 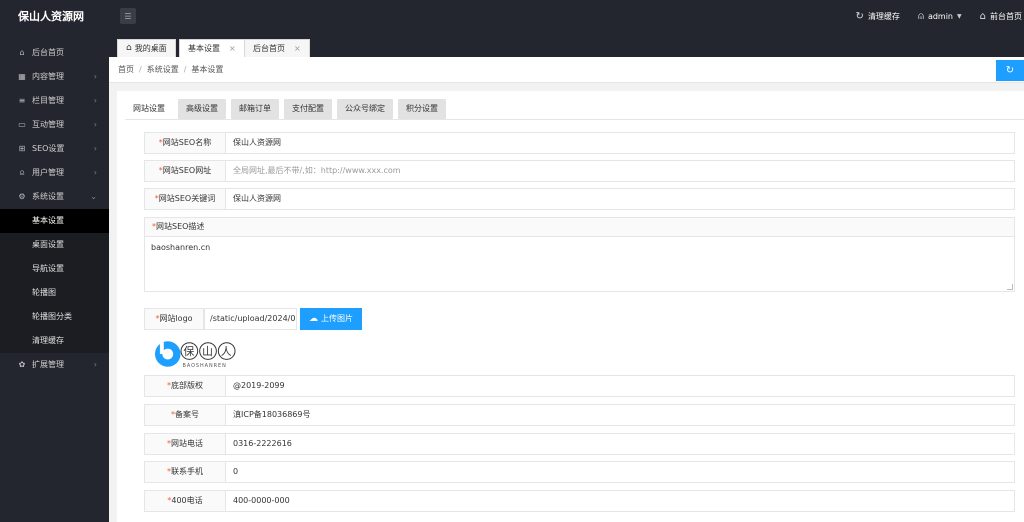 What do you see at coordinates (48, 52) in the screenshot?
I see `sidebar-item-label: 后台首页` at bounding box center [48, 52].